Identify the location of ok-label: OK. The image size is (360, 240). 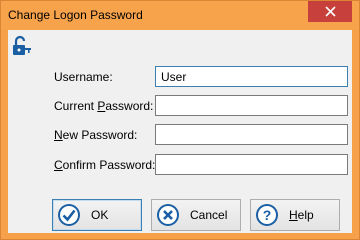
(100, 215).